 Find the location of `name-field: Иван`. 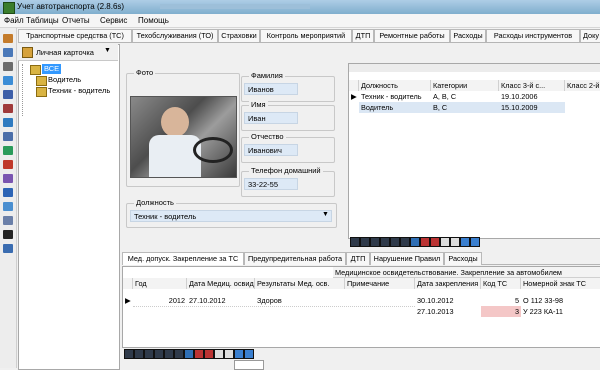

name-field: Иван is located at coordinates (271, 118).